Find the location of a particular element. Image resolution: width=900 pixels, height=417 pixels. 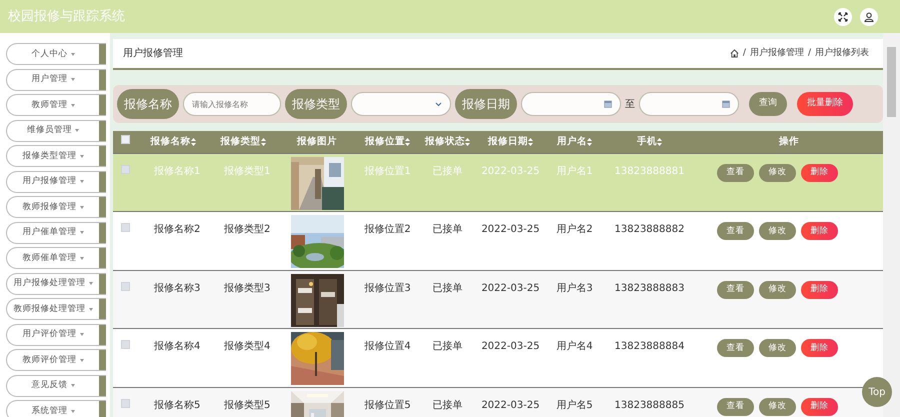

field-label: 报修类型 is located at coordinates (316, 104).